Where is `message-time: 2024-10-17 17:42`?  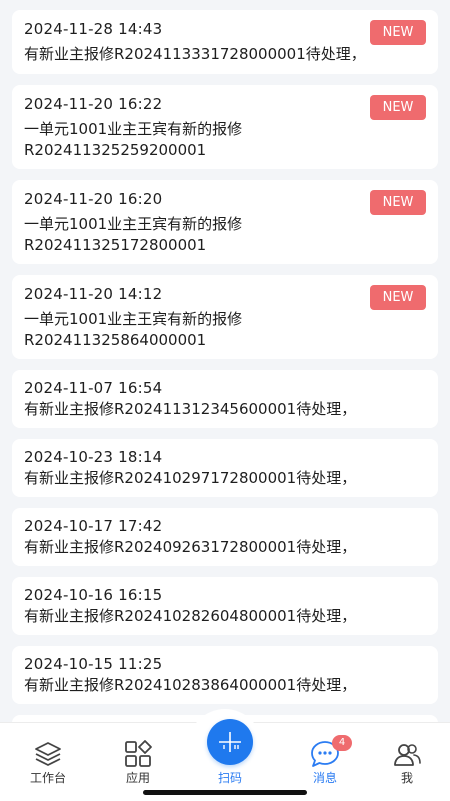
message-time: 2024-10-17 17:42 is located at coordinates (93, 526).